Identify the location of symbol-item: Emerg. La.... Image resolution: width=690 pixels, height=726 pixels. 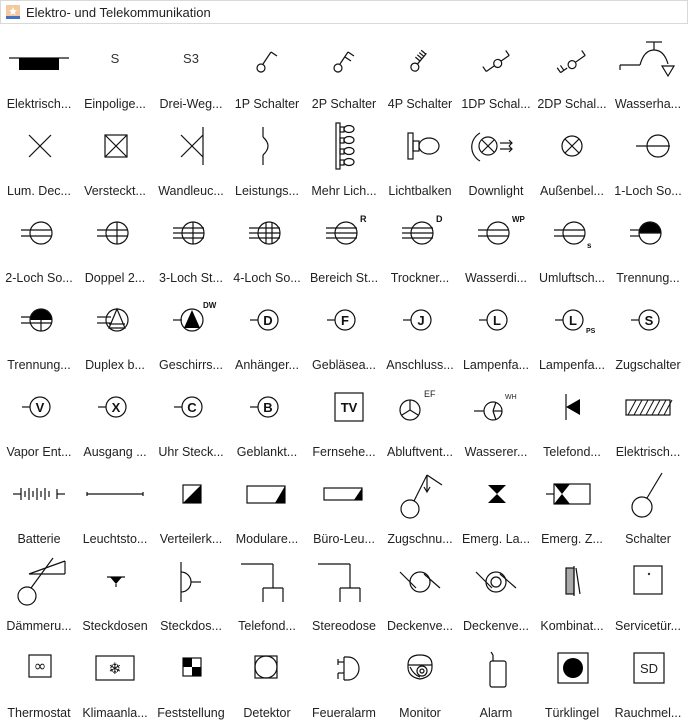
(496, 508).